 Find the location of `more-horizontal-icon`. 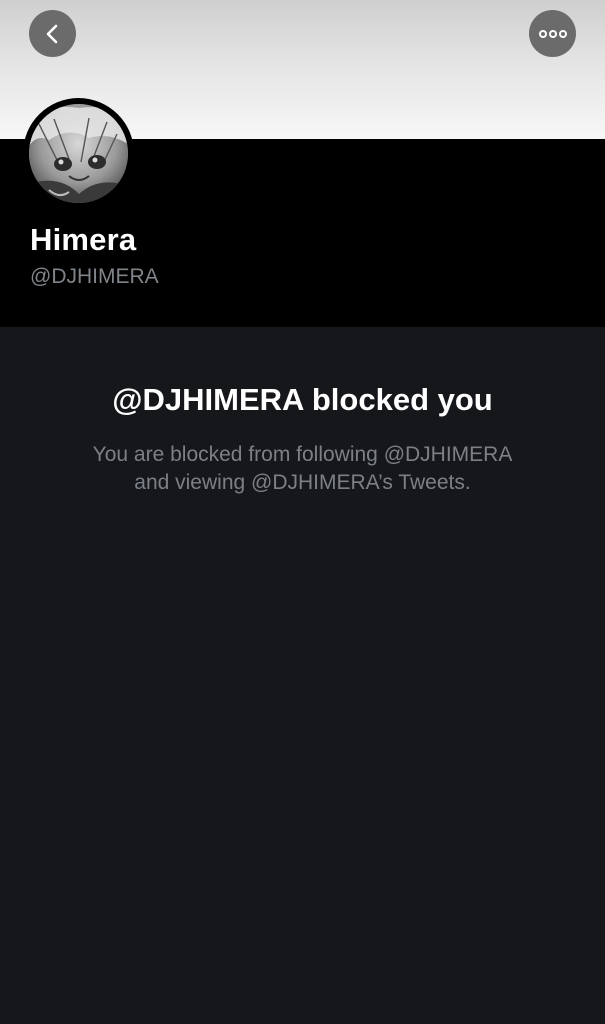

more-horizontal-icon is located at coordinates (552, 33).